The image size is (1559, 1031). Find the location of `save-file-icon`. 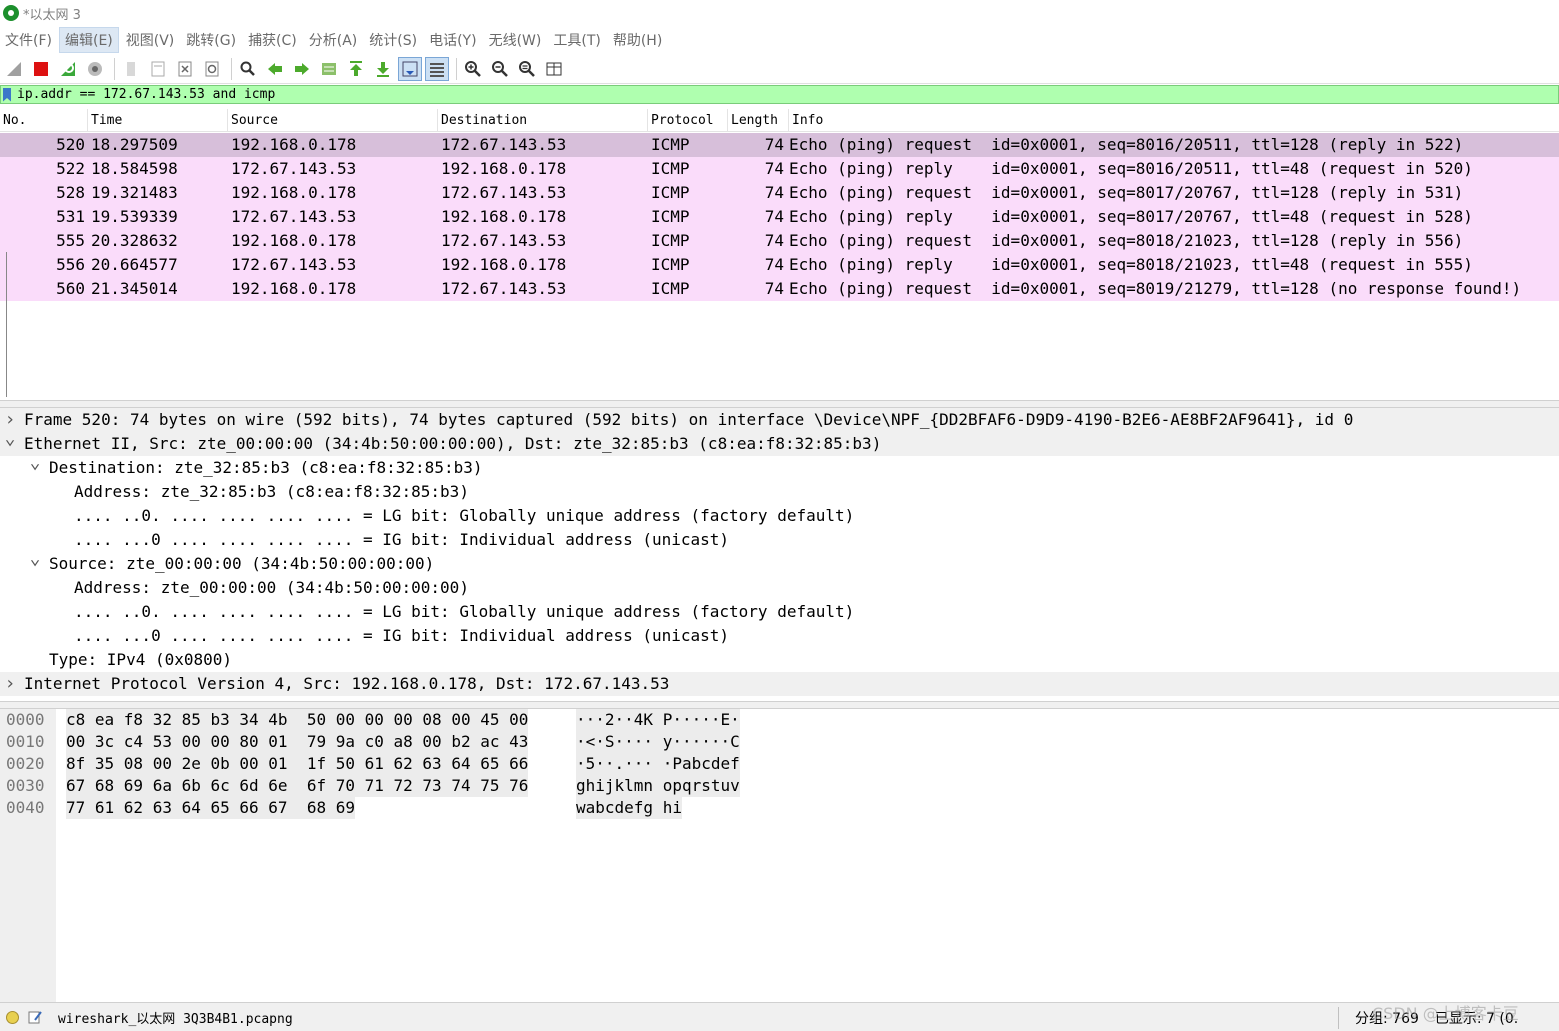

save-file-icon is located at coordinates (158, 69).